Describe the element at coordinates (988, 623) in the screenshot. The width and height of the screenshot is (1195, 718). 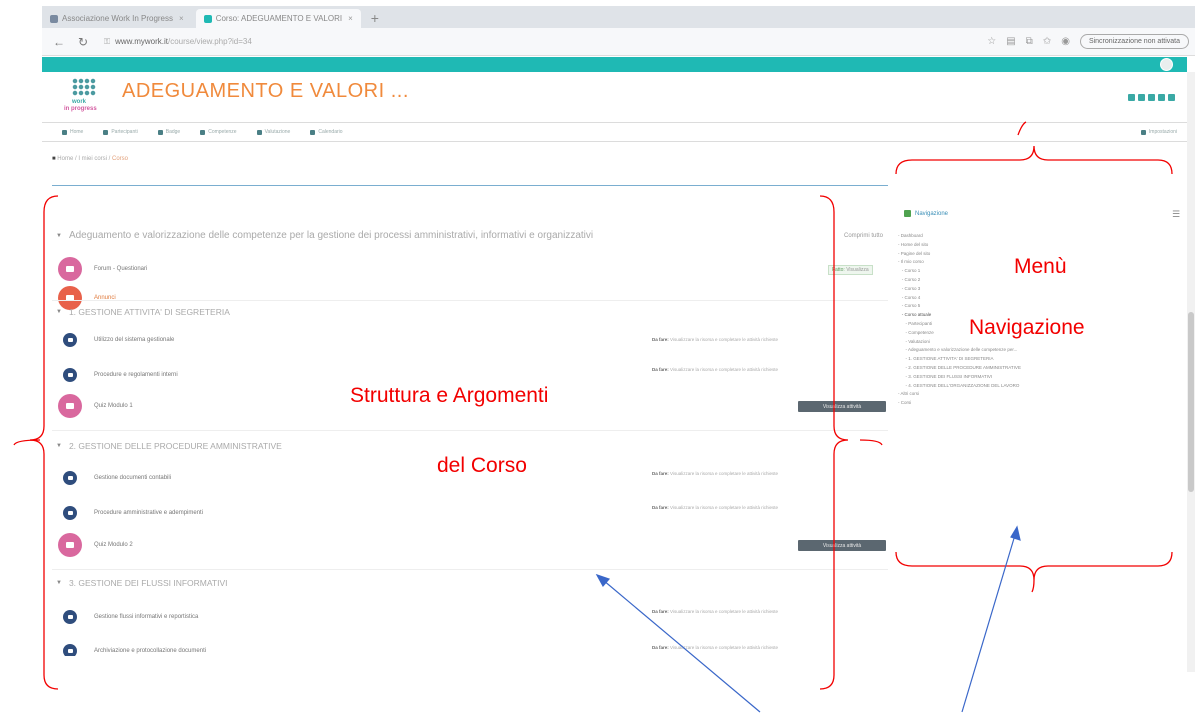
I see `arrow-to-navigation` at that location.